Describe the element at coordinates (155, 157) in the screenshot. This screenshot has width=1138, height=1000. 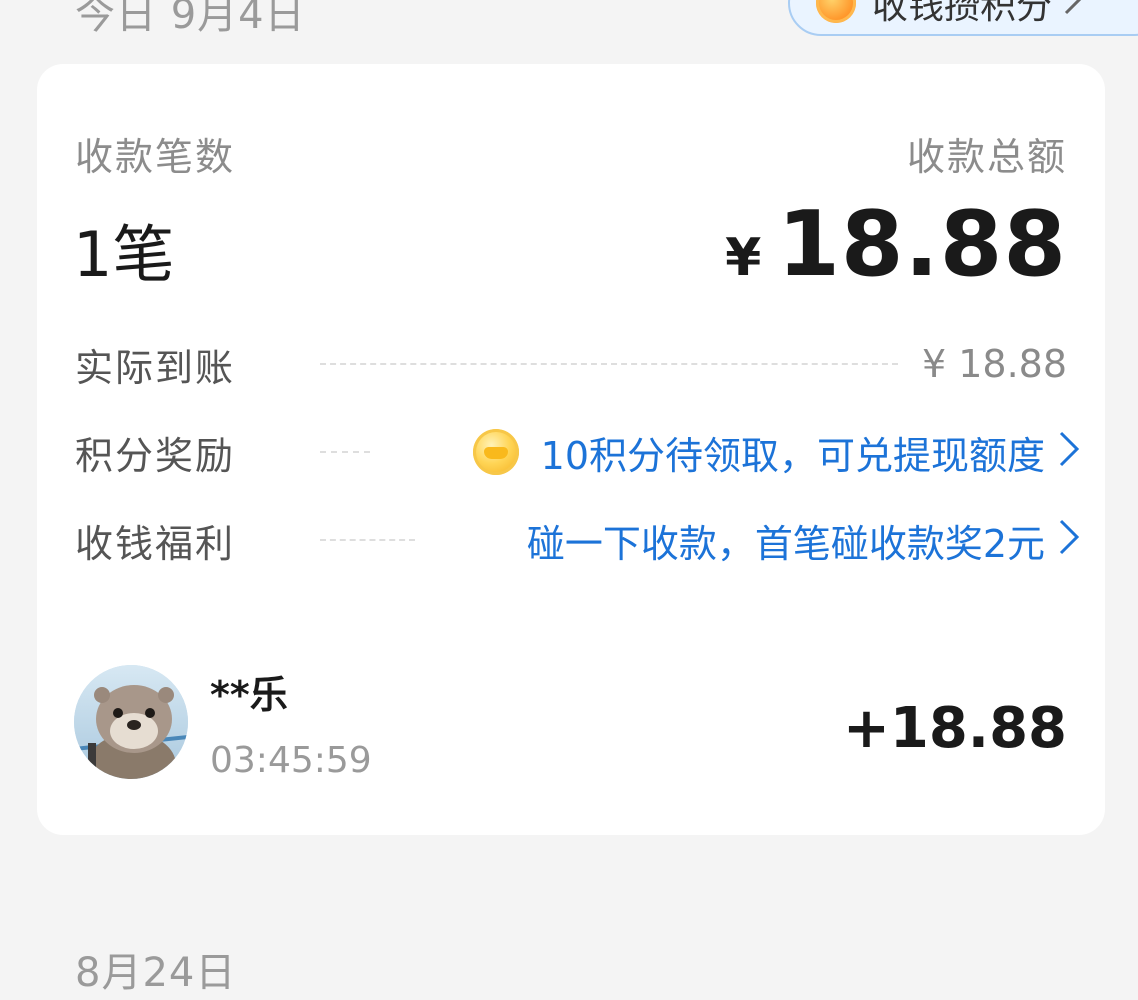
I see `payment-count-label: 收款笔数` at that location.